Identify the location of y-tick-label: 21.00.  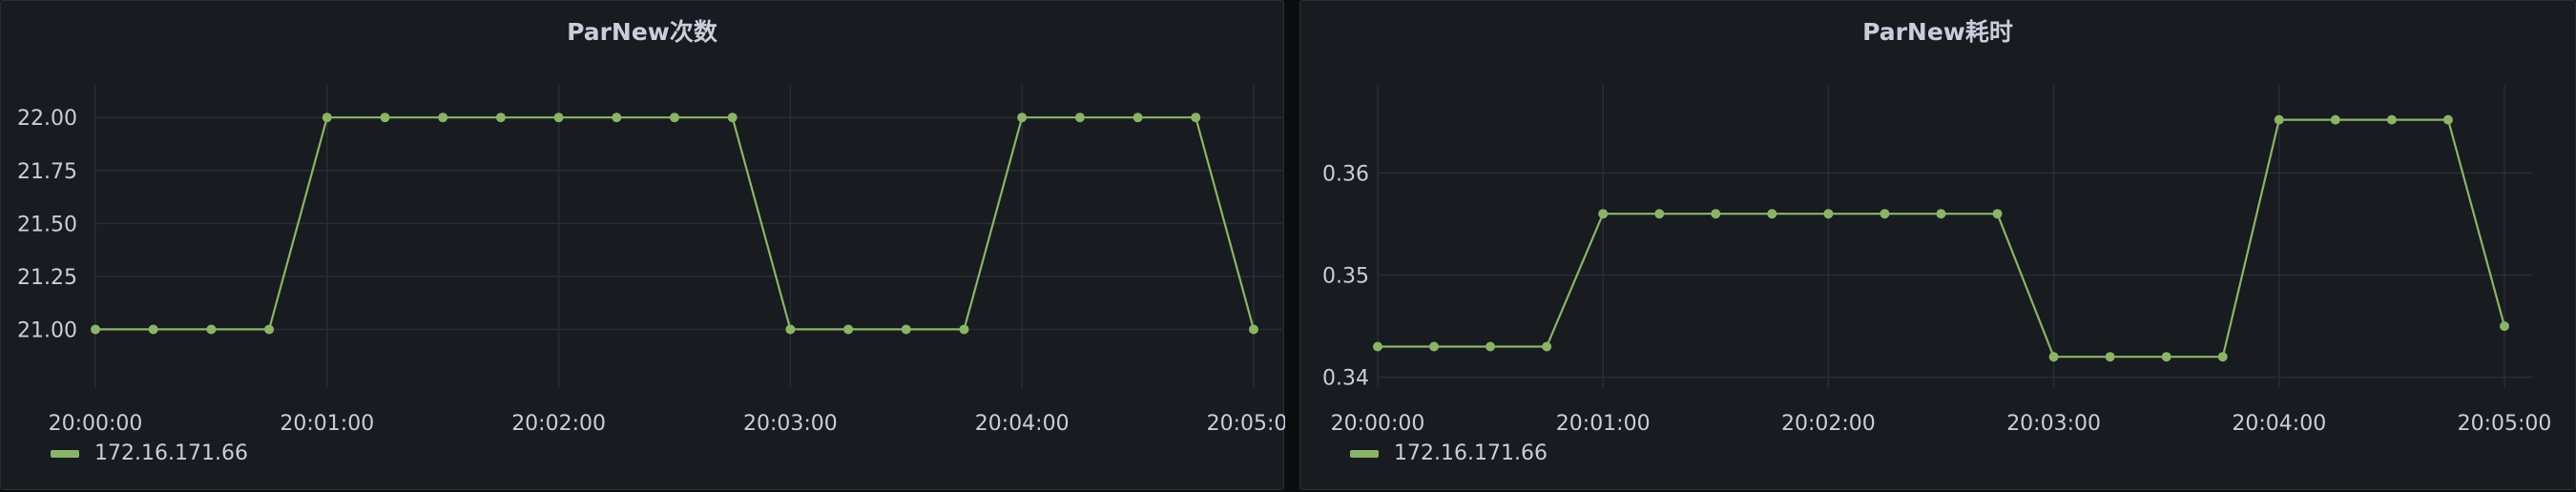
(47, 330).